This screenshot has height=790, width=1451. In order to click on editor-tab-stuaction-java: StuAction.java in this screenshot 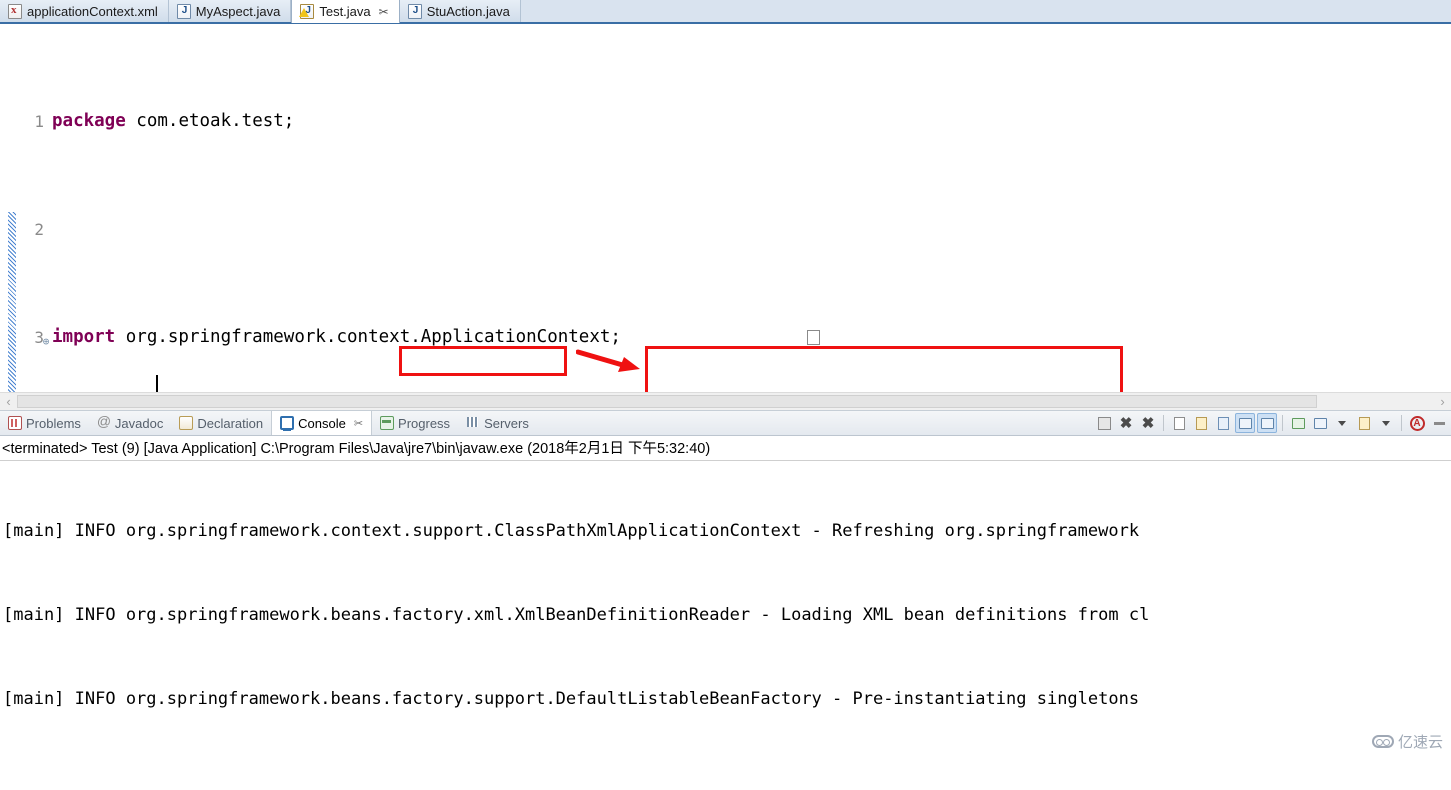, I will do `click(460, 11)`.